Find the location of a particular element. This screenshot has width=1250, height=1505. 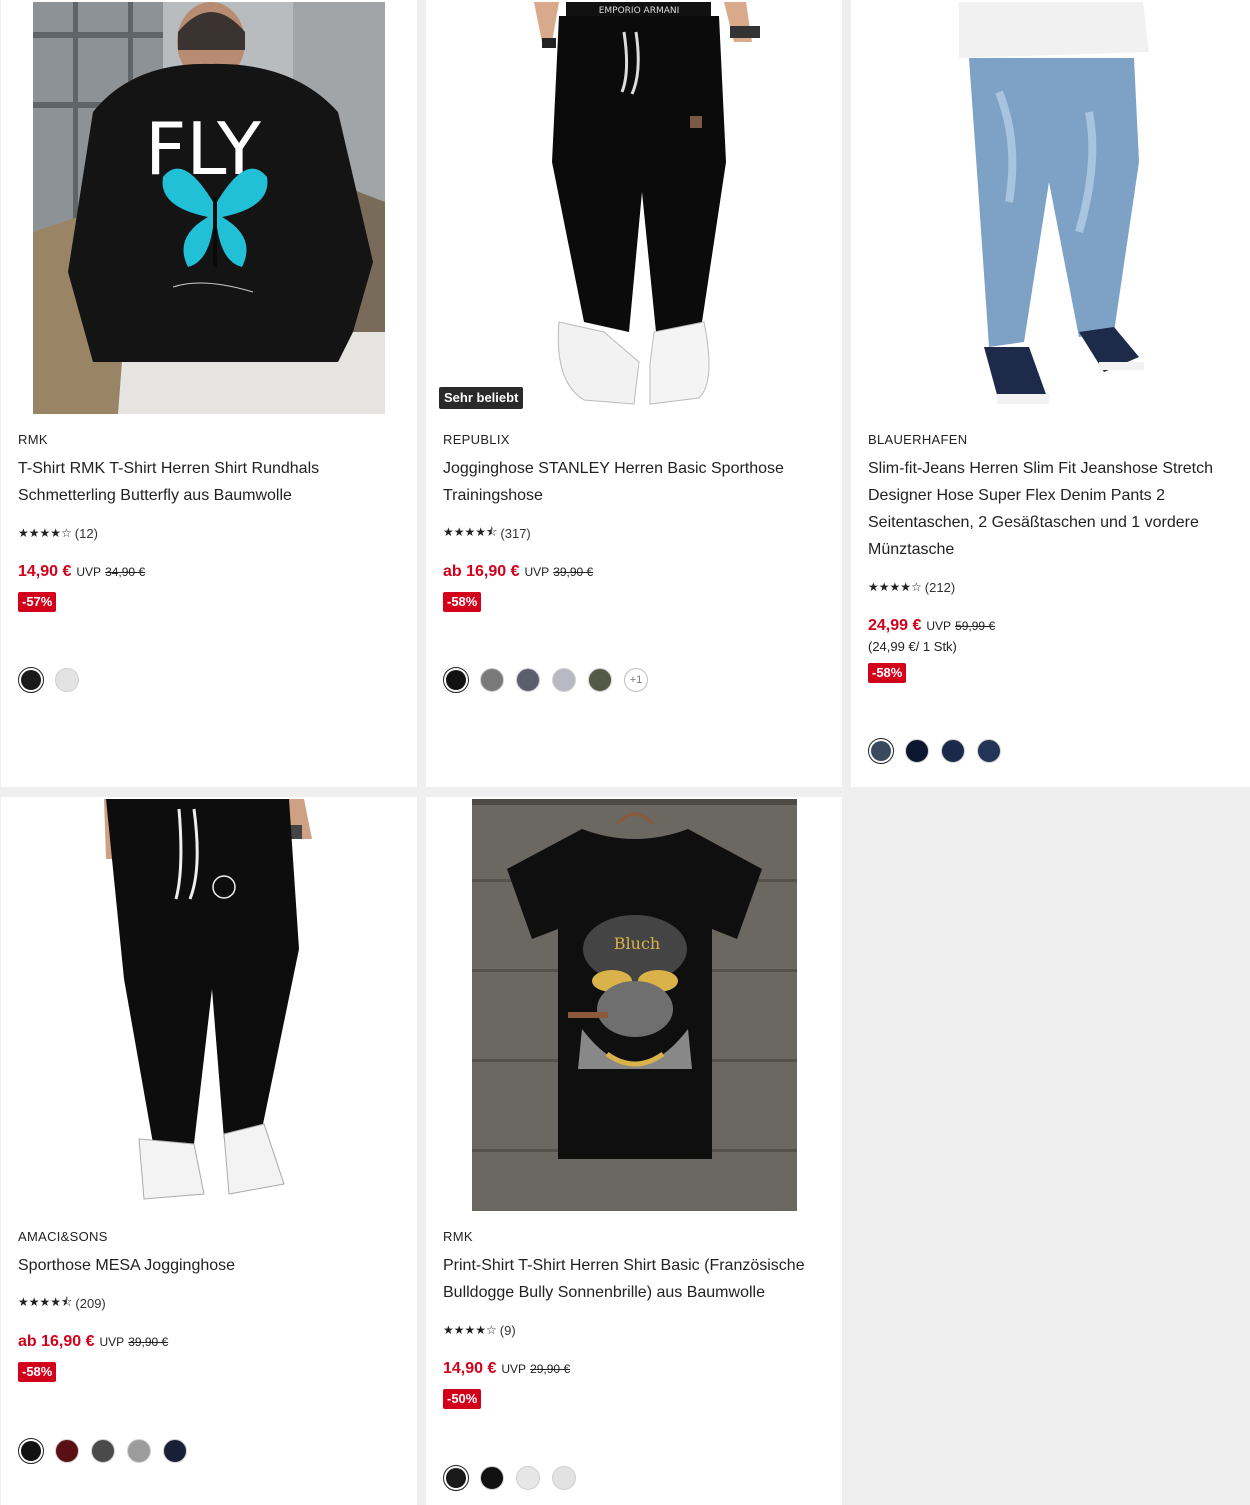

product-image-area: Bluch is located at coordinates (634, 1005).